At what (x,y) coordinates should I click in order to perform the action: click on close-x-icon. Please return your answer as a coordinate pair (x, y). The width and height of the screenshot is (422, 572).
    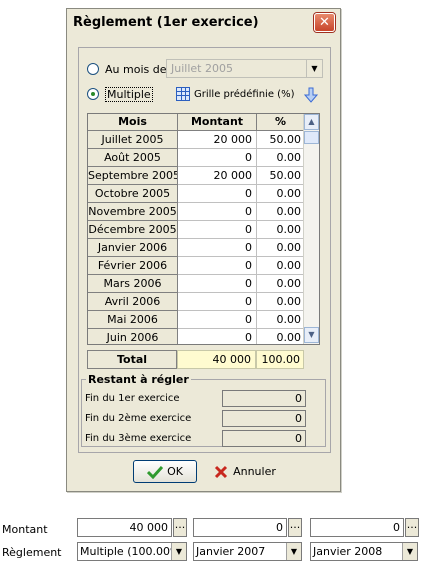
    Looking at the image, I should click on (221, 471).